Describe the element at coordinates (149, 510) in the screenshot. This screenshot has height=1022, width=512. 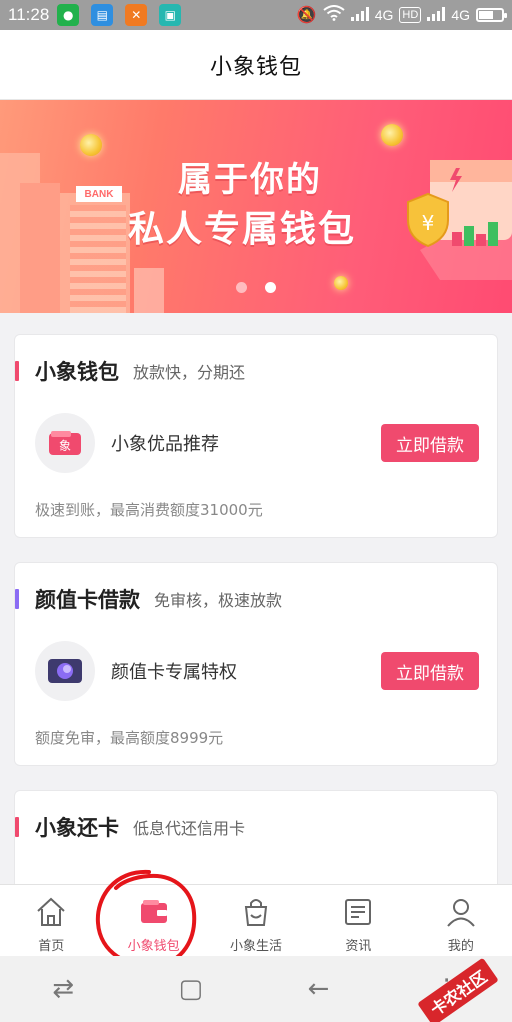
I see `card-note: 极速到账，最高消费额度31000元` at that location.